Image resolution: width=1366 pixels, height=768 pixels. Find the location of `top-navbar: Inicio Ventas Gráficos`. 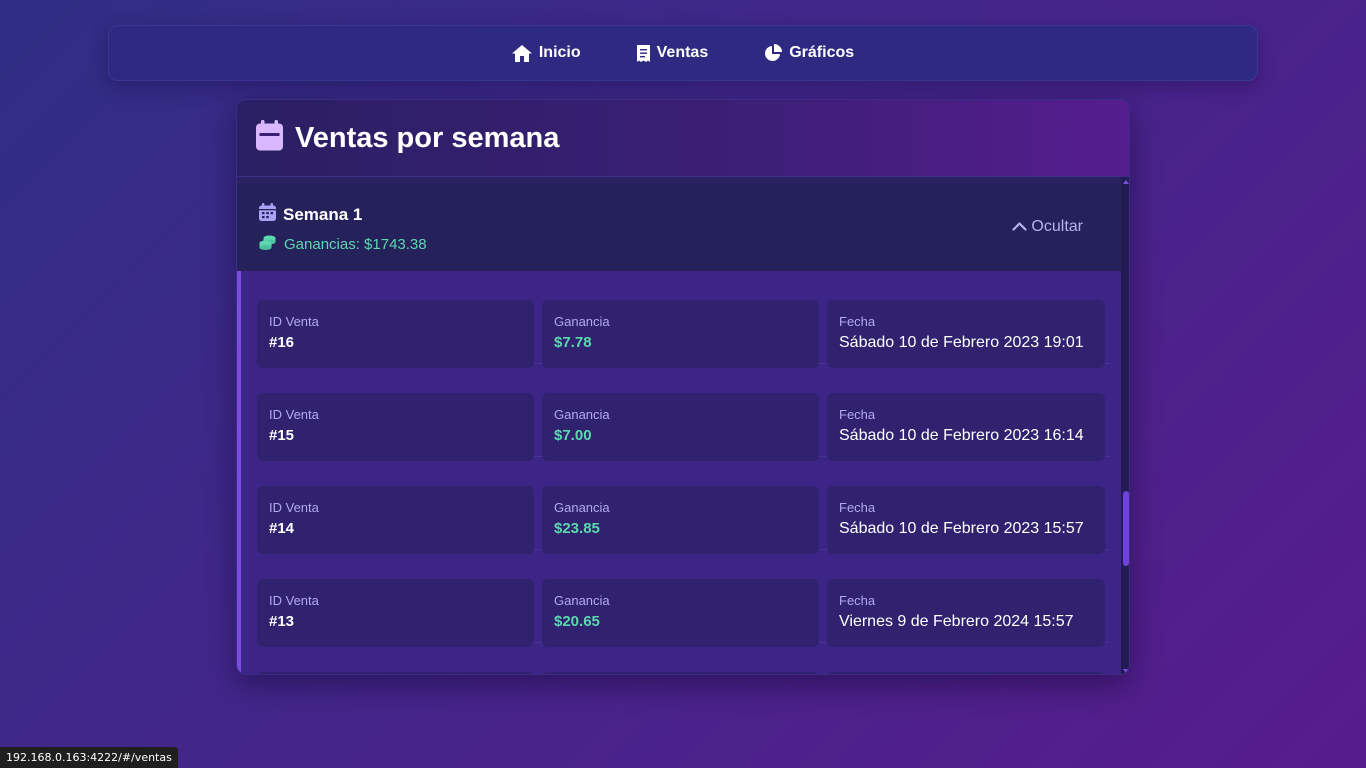

top-navbar: Inicio Ventas Gráficos is located at coordinates (683, 53).